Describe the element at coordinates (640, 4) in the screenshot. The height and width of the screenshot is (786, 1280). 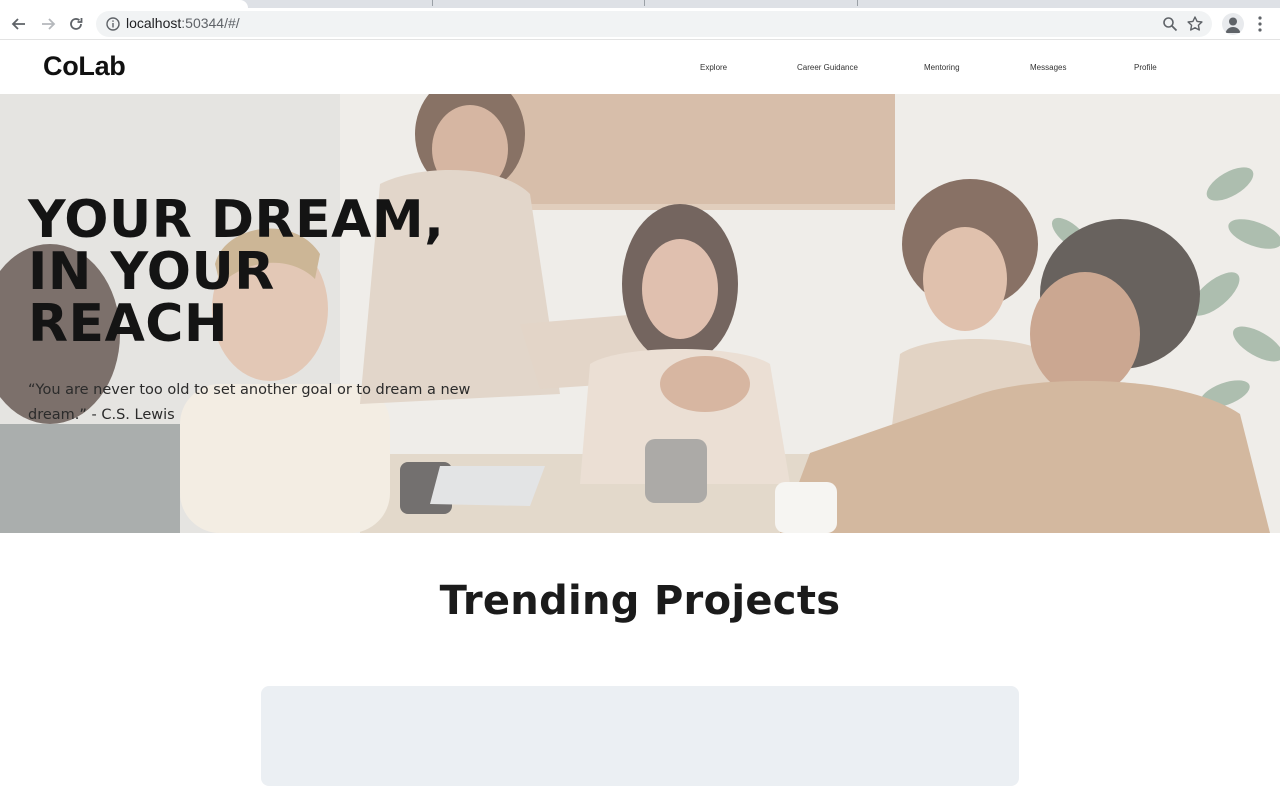
I see `tab-strip` at that location.